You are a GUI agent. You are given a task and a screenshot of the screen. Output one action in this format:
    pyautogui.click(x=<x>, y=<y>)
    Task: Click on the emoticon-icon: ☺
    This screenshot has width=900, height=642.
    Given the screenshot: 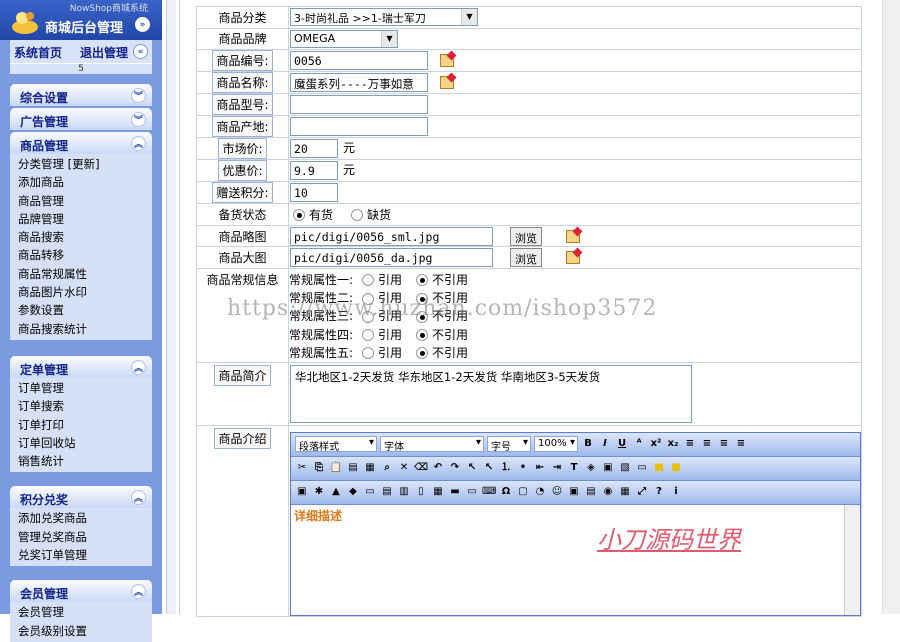 What is the action you would take?
    pyautogui.click(x=557, y=492)
    